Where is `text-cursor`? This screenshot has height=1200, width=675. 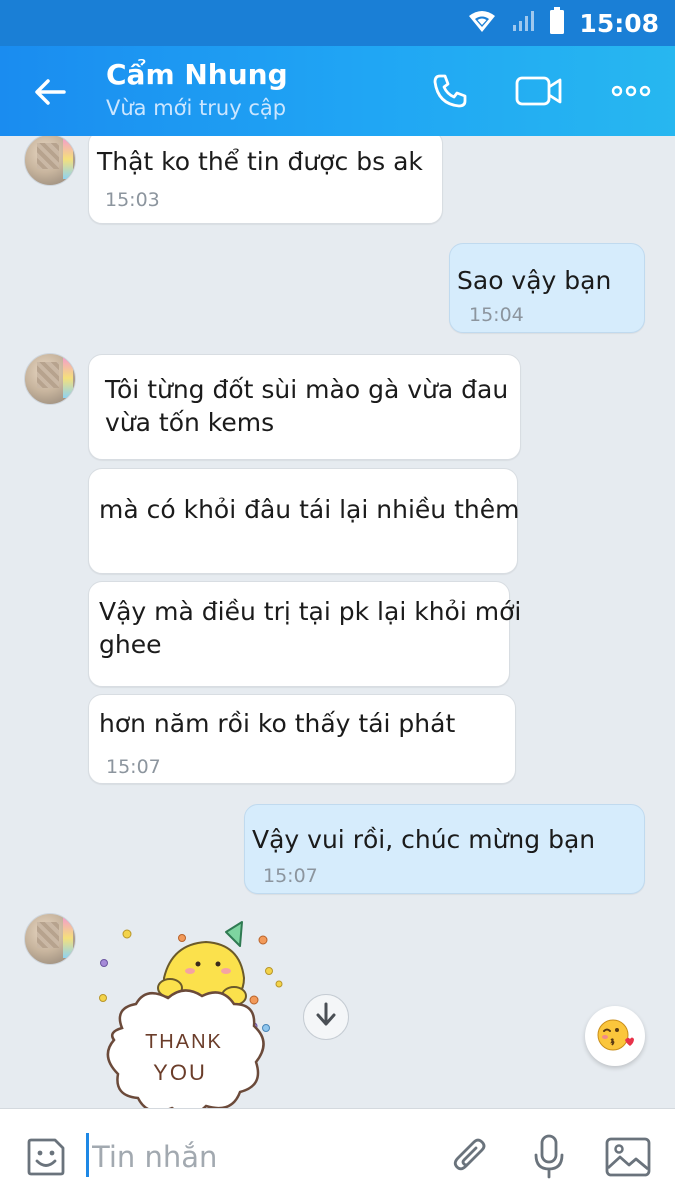
text-cursor is located at coordinates (87, 1155).